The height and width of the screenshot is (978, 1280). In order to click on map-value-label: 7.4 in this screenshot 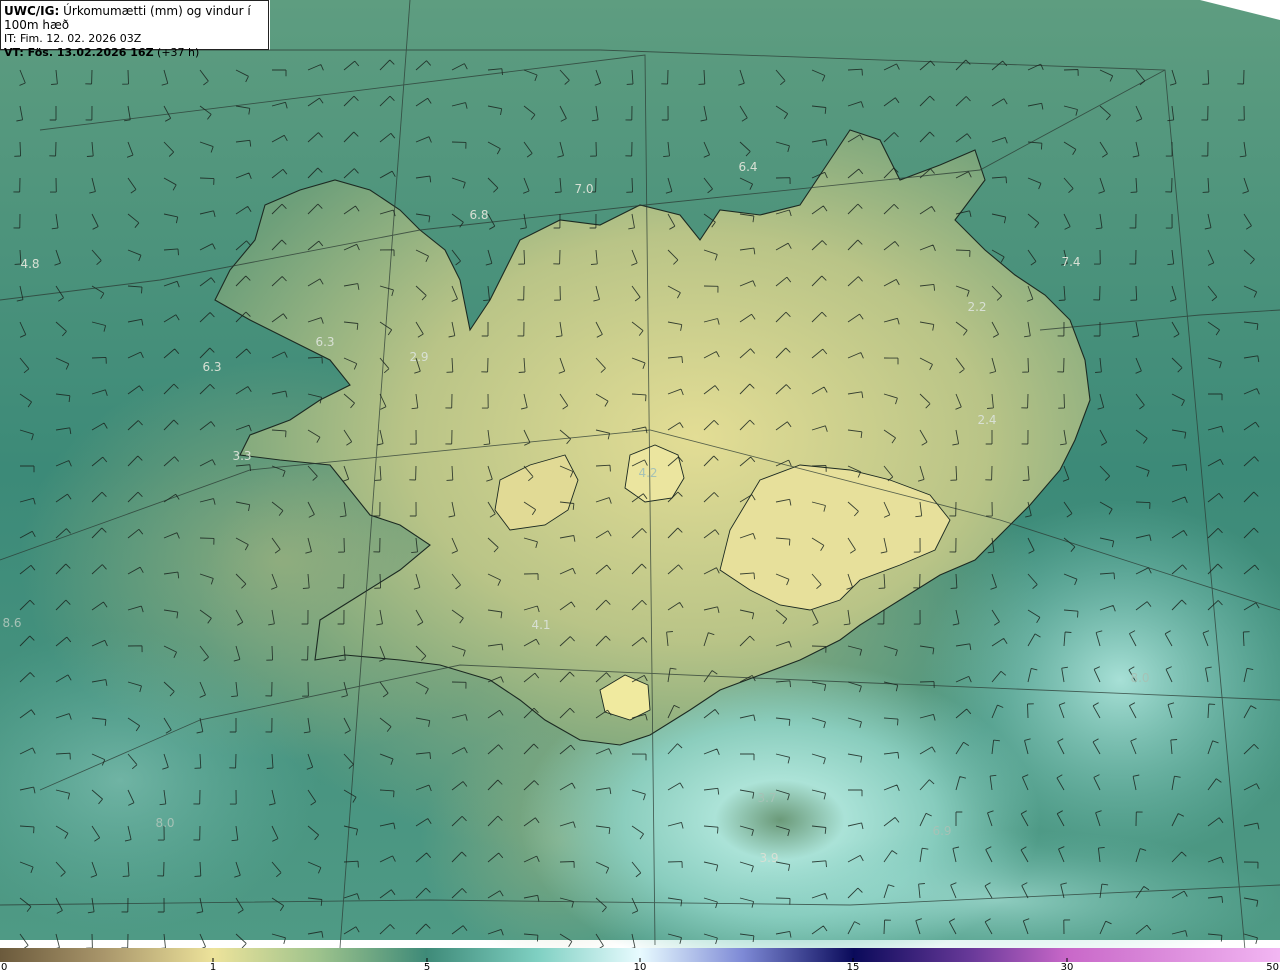, I will do `click(1071, 262)`.